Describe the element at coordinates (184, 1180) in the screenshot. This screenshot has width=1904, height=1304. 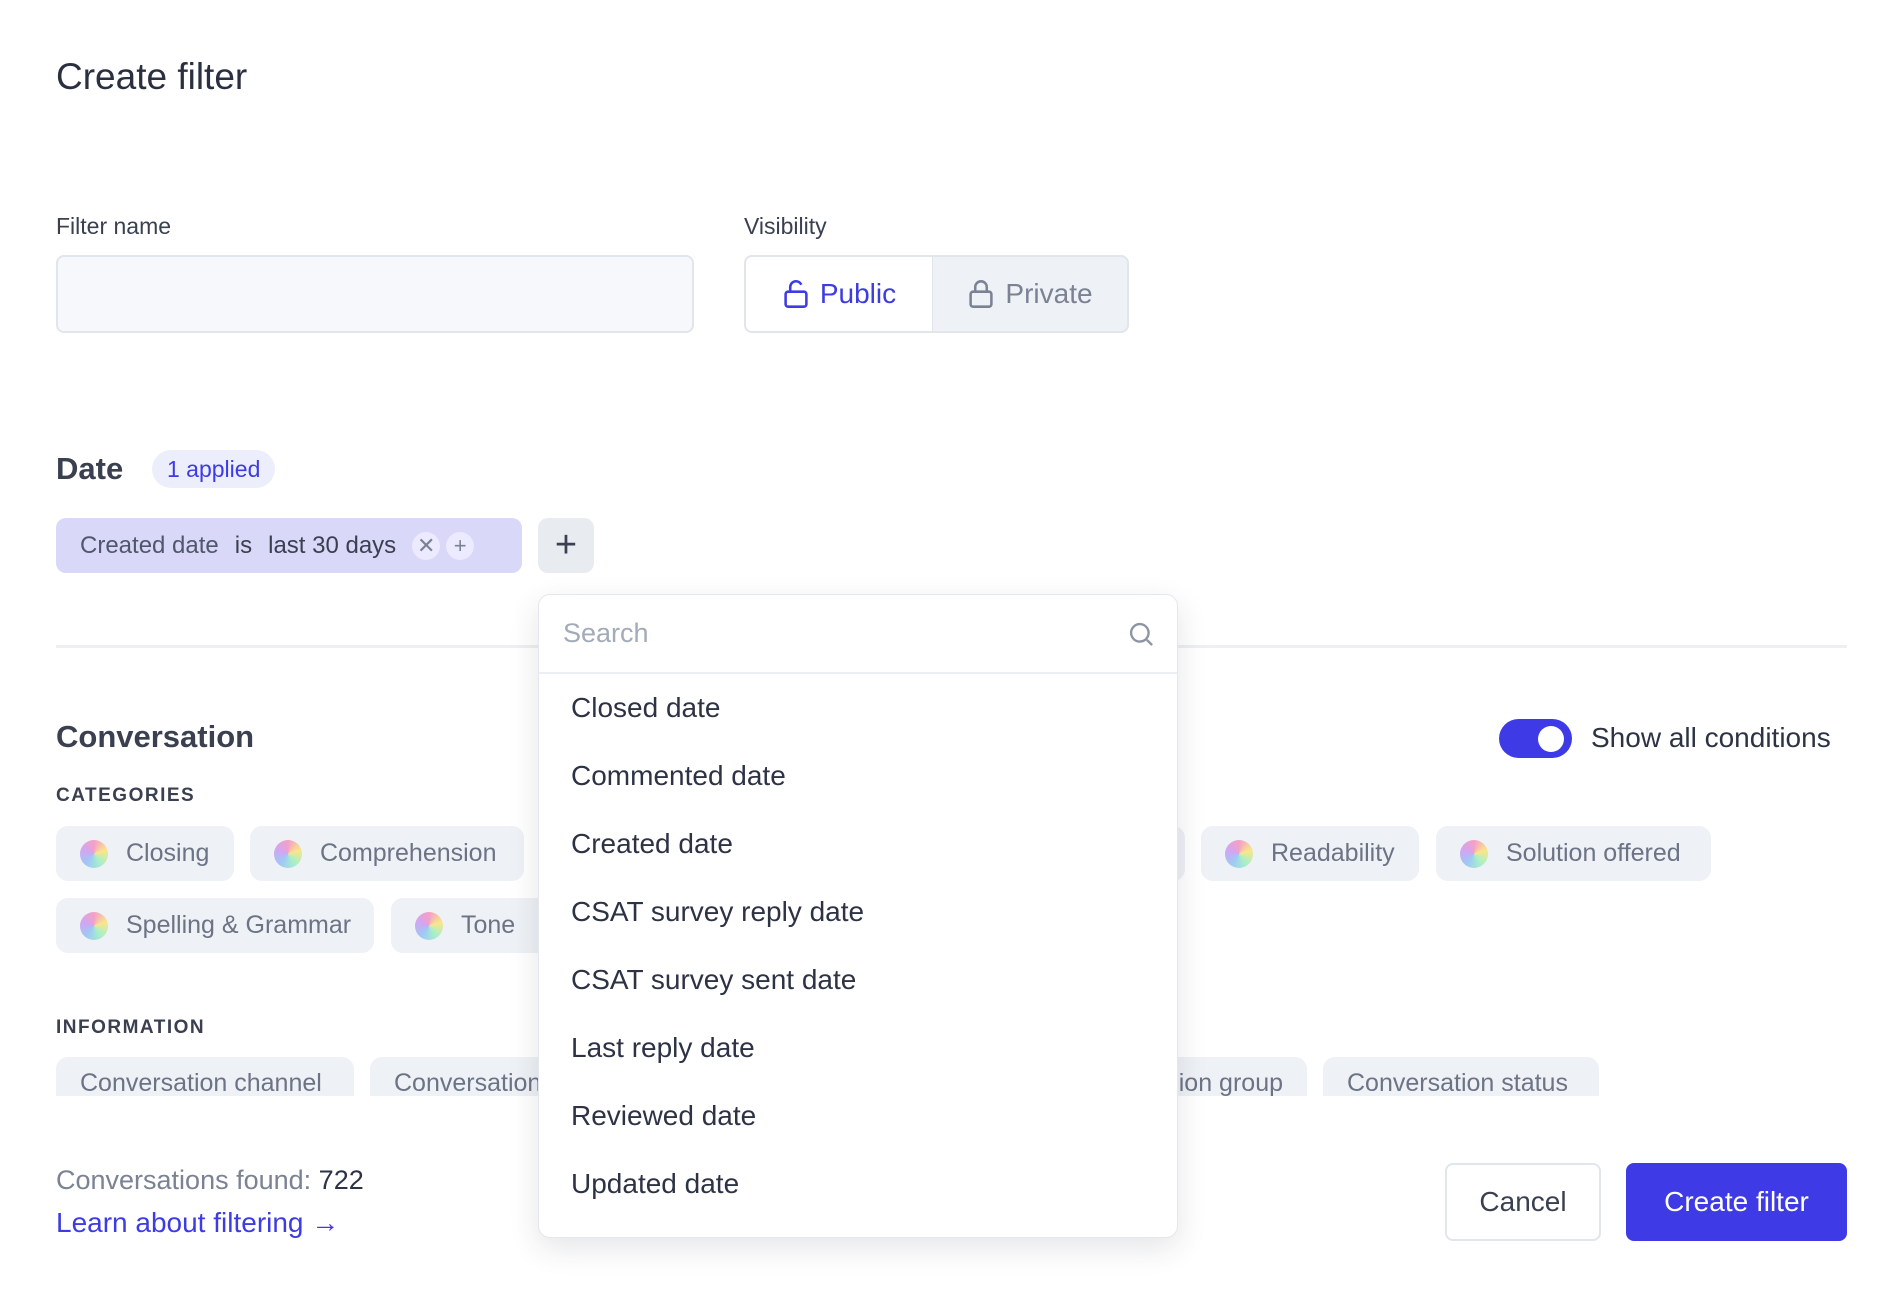
I see `found-label: Conversations found:` at that location.